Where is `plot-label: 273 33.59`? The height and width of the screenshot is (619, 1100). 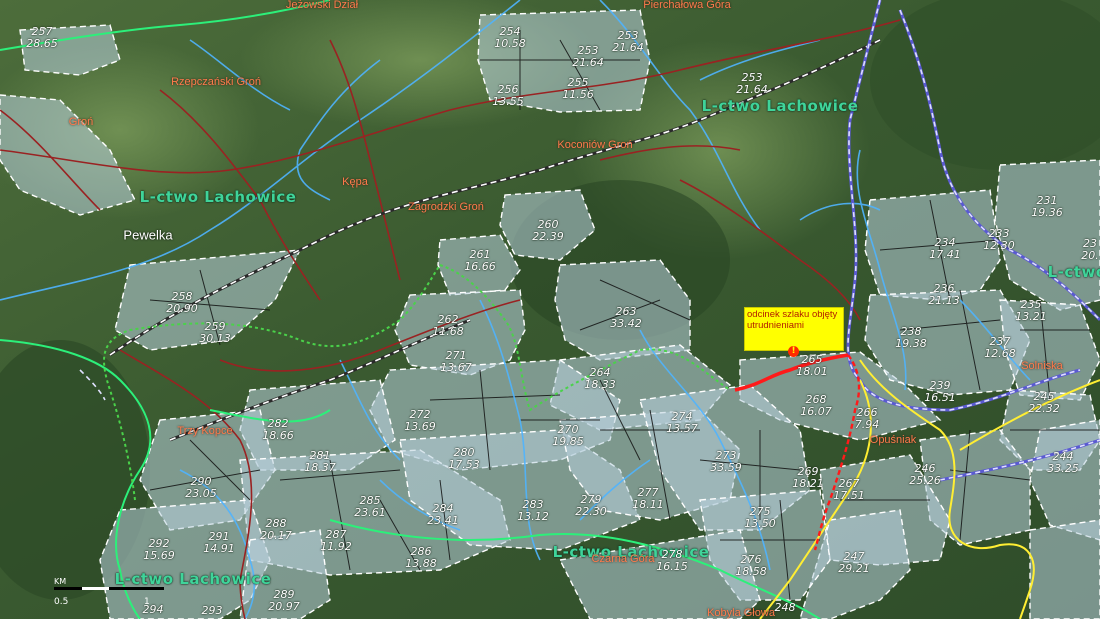
plot-label: 273 33.59 is located at coordinates (726, 462).